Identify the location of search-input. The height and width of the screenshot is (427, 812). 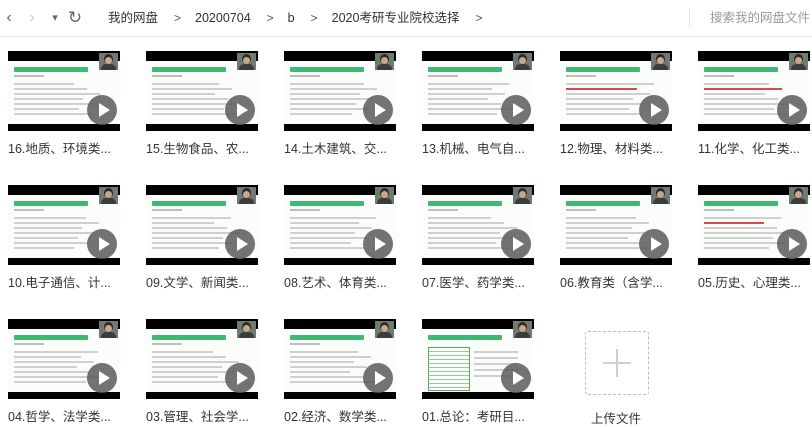
(755, 18).